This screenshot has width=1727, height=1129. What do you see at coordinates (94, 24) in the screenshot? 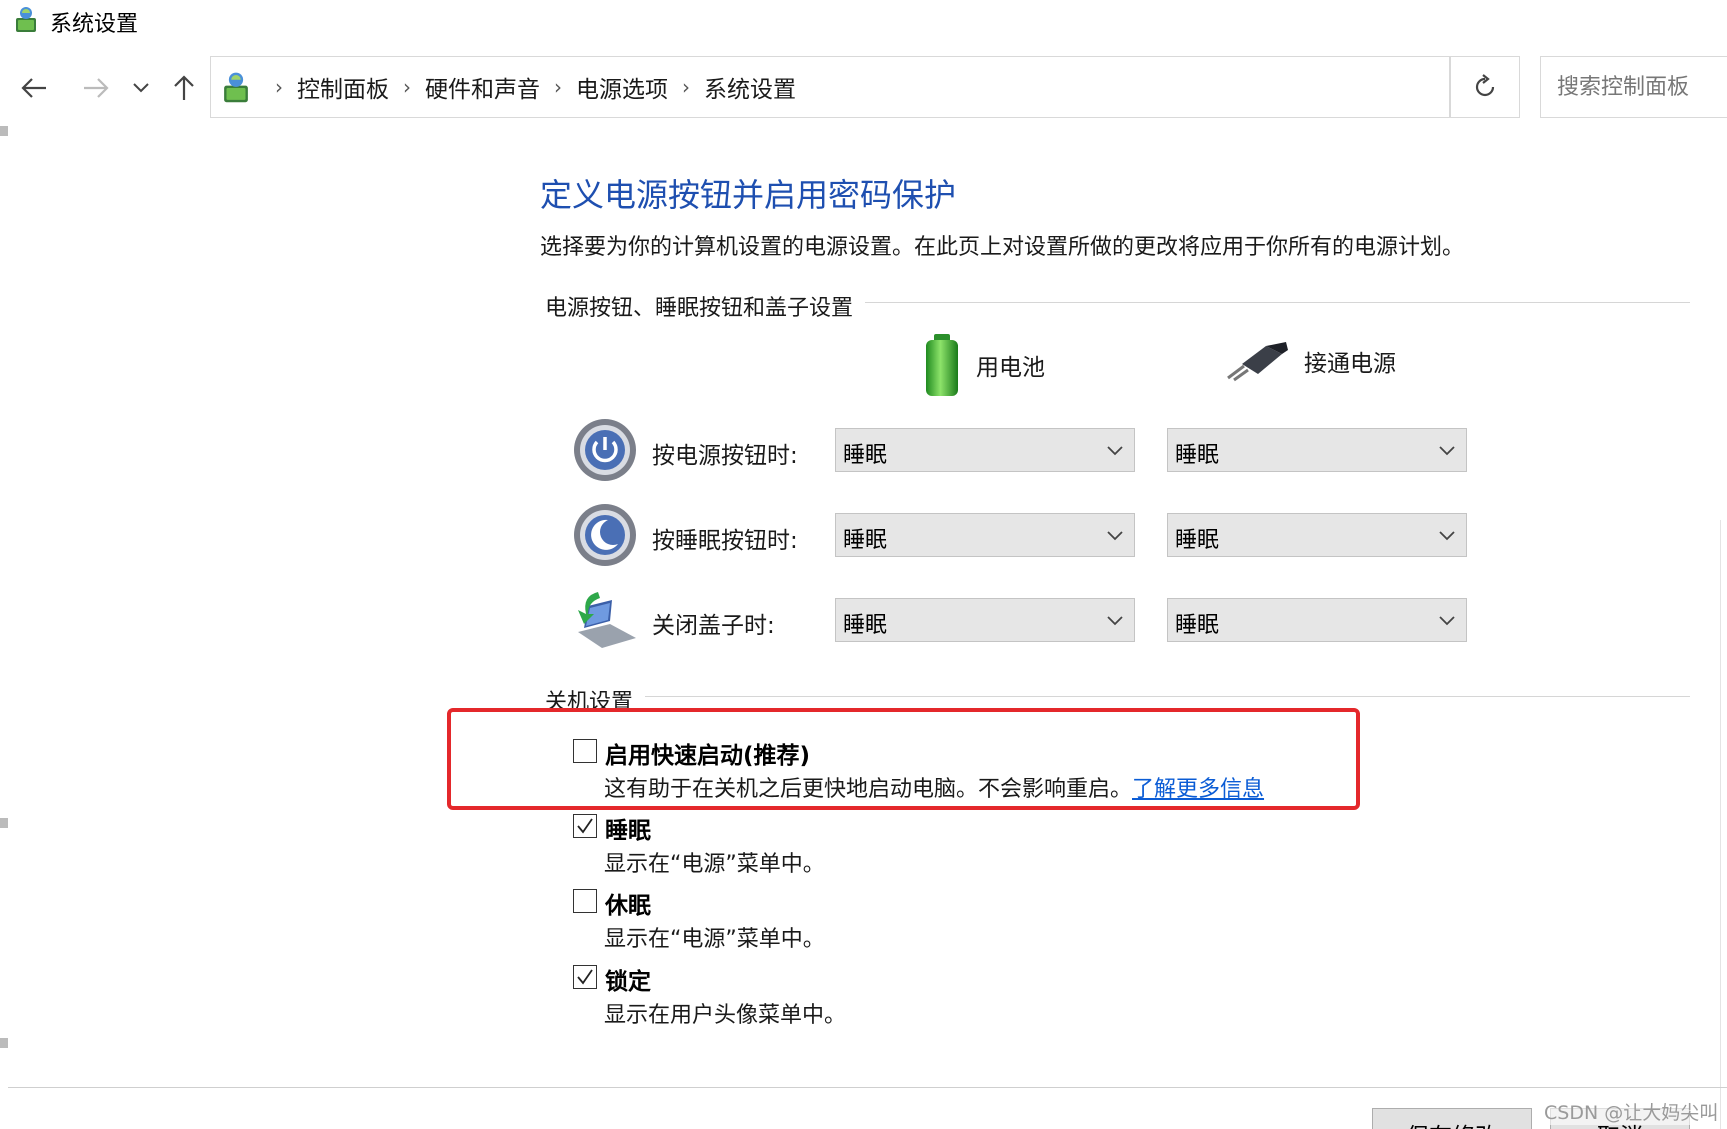
I see `window-title: 系统设置` at bounding box center [94, 24].